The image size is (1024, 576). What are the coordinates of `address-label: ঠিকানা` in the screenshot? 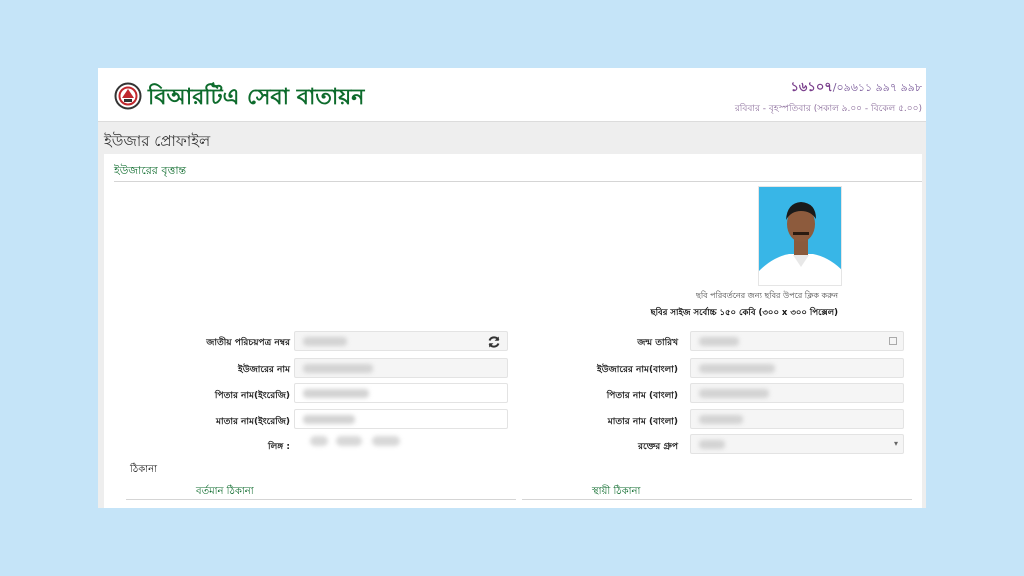 It's located at (143, 469).